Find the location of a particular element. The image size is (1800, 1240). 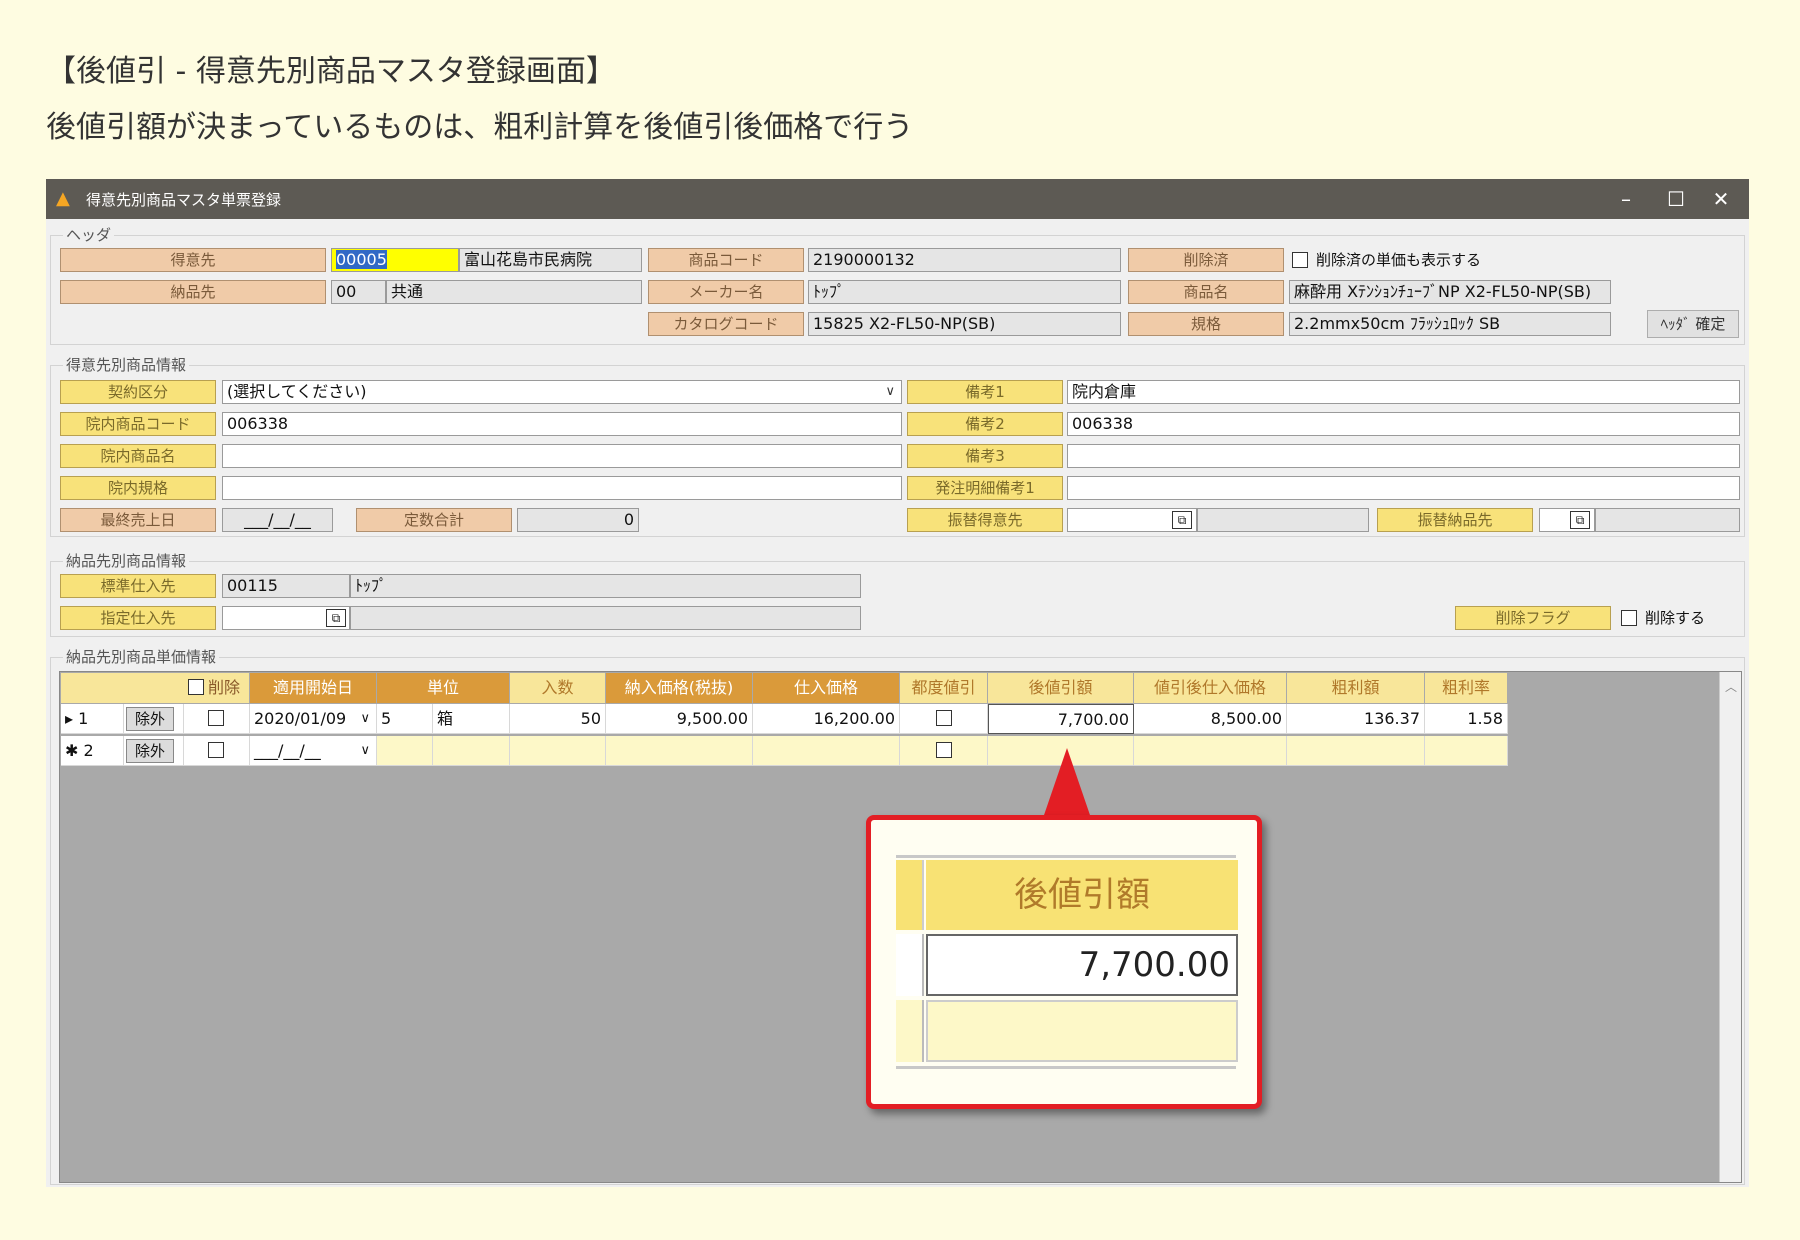

instruction-title: 【後値引 - 得意先別商品マスタ登録画面】 is located at coordinates (331, 71).